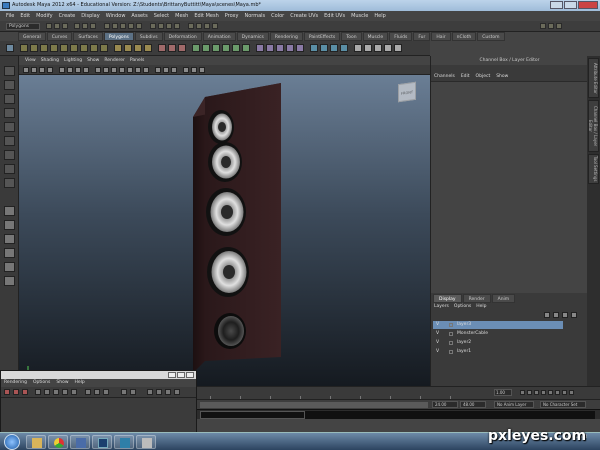 This screenshot has height=450, width=600. I want to click on last-tool-icon, so click(9, 183).